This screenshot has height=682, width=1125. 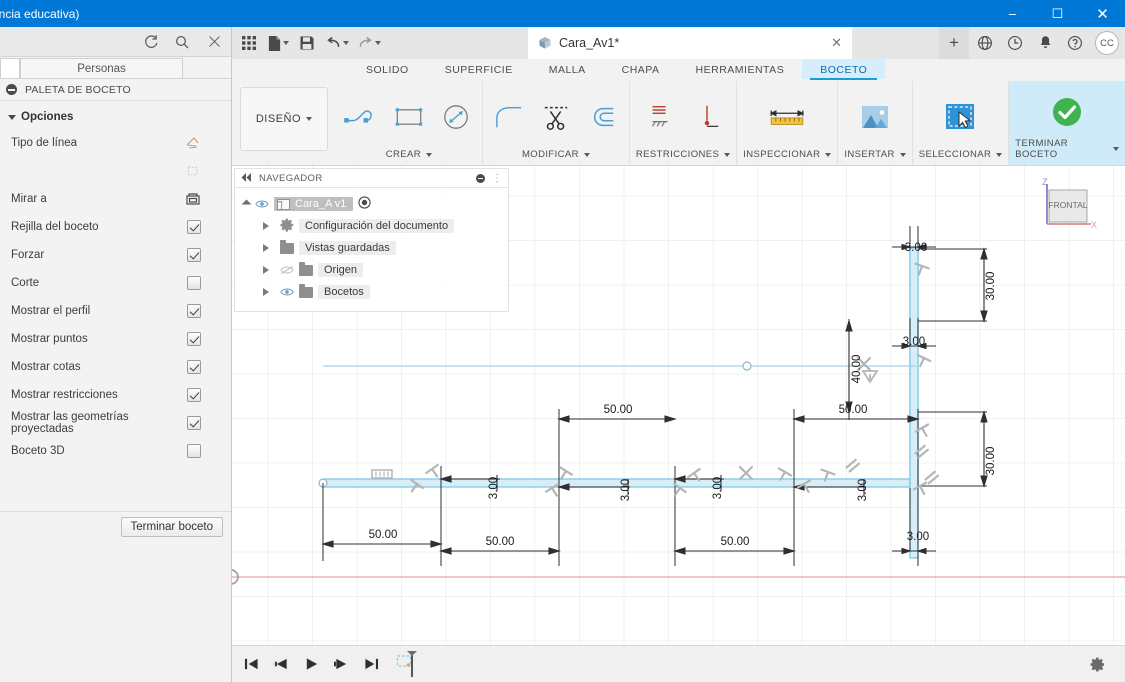 What do you see at coordinates (115, 283) in the screenshot?
I see `option-row-corte: Corte` at bounding box center [115, 283].